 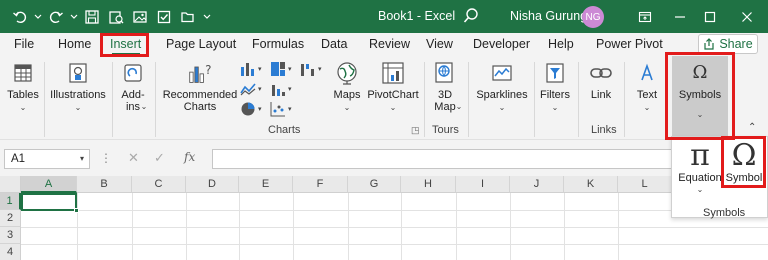 What do you see at coordinates (82, 158) in the screenshot?
I see `chevron-down-icon: ▾` at bounding box center [82, 158].